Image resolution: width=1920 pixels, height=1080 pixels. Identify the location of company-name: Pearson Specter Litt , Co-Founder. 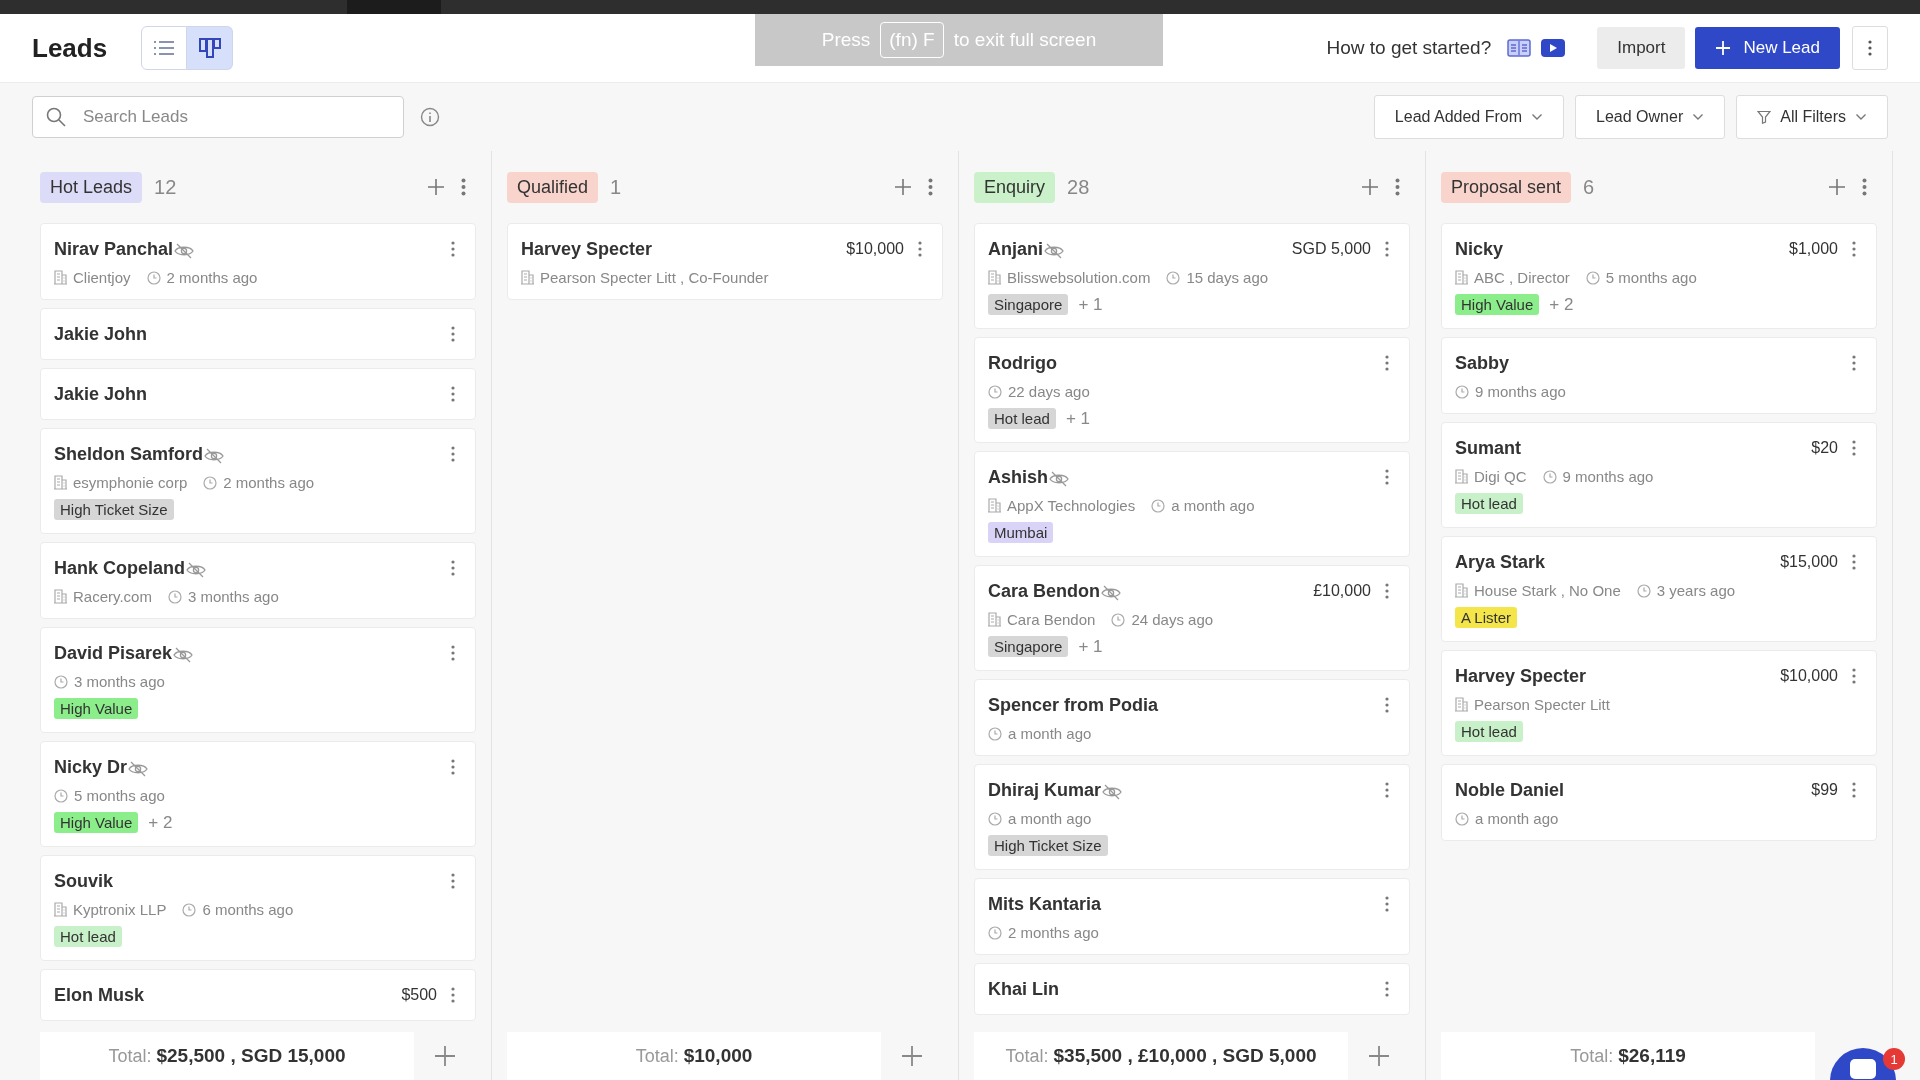
(654, 277).